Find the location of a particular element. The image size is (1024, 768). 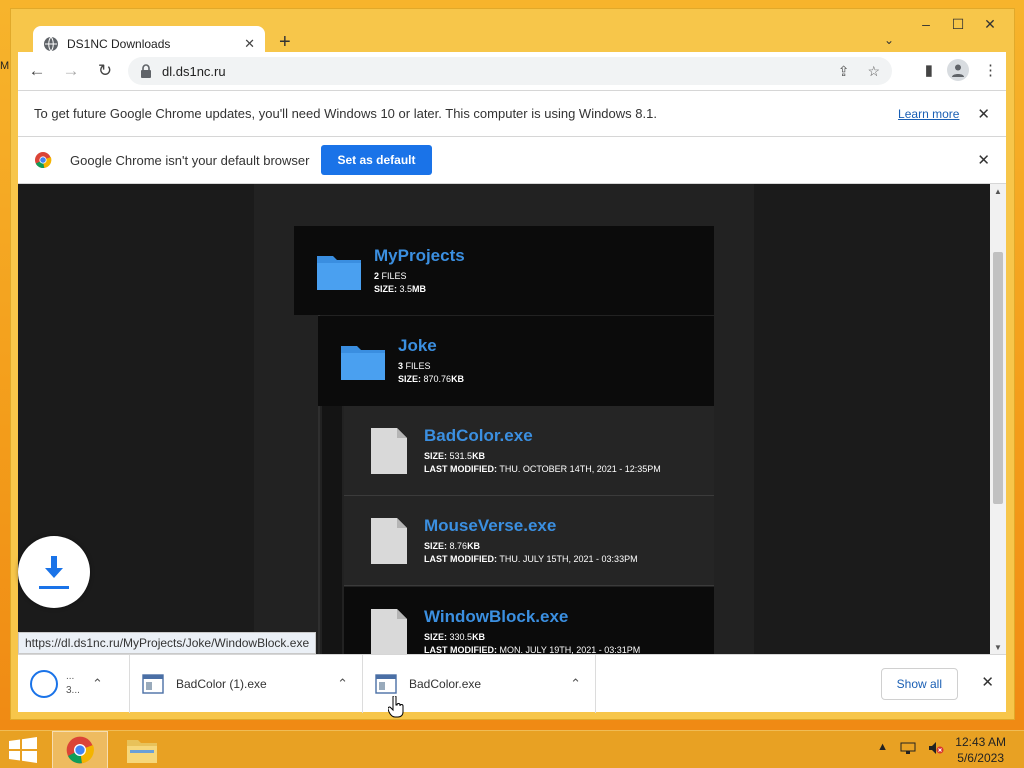

set-as-default-button: Set as default is located at coordinates (376, 160).